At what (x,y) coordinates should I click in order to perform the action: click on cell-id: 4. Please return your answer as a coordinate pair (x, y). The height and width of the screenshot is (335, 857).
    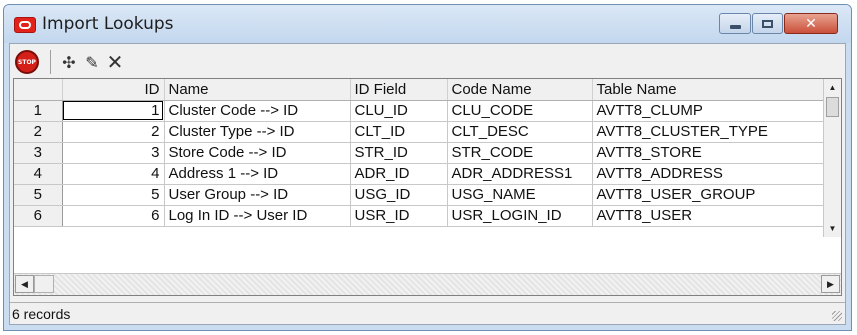
    Looking at the image, I should click on (113, 174).